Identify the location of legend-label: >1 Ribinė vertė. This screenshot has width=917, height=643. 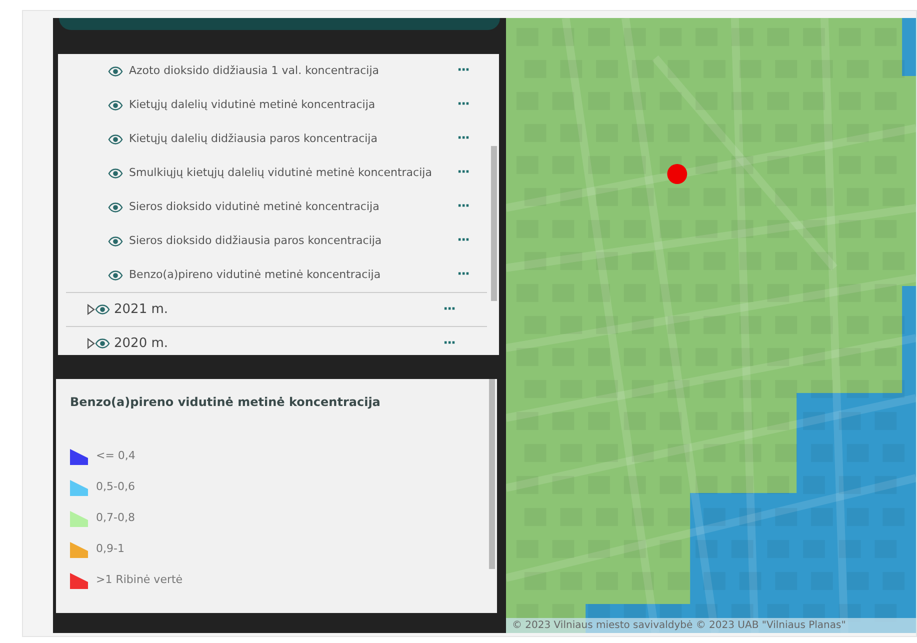
(139, 580).